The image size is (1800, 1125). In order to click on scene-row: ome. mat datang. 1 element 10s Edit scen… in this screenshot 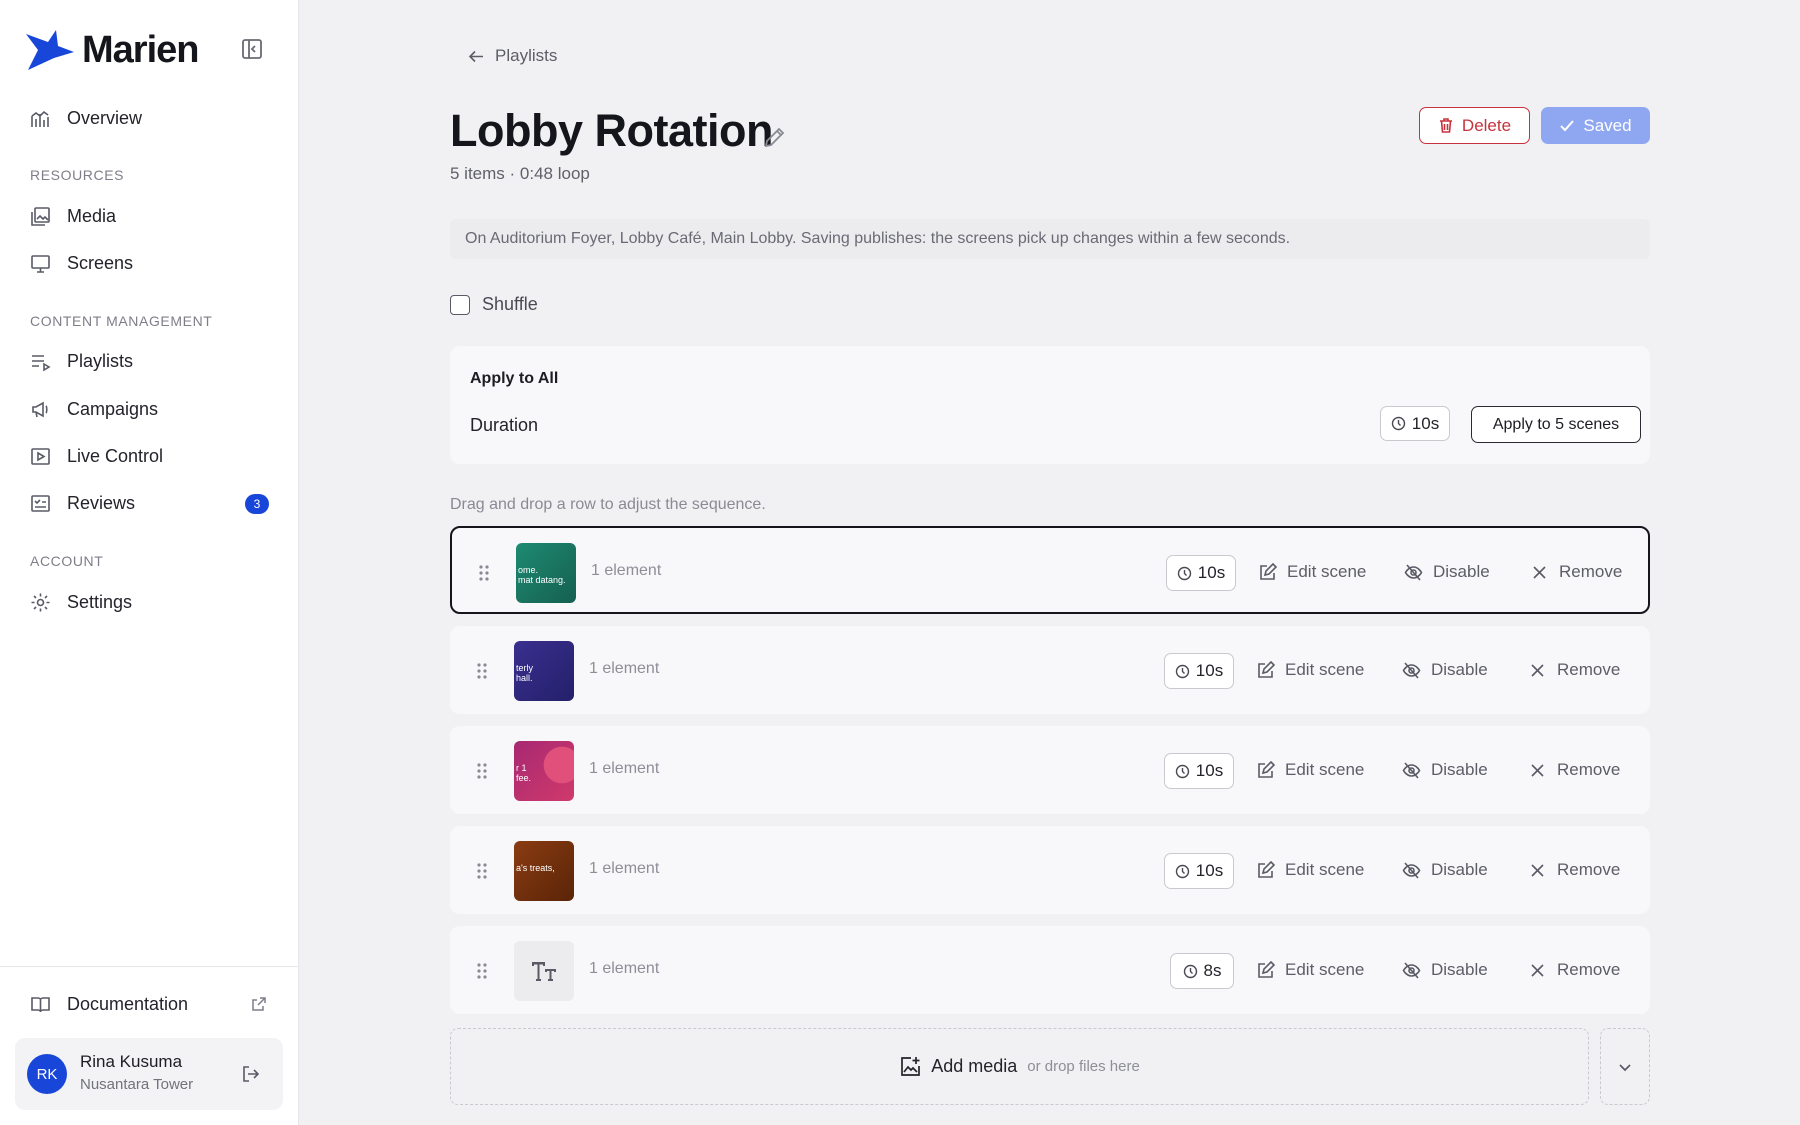, I will do `click(1050, 570)`.